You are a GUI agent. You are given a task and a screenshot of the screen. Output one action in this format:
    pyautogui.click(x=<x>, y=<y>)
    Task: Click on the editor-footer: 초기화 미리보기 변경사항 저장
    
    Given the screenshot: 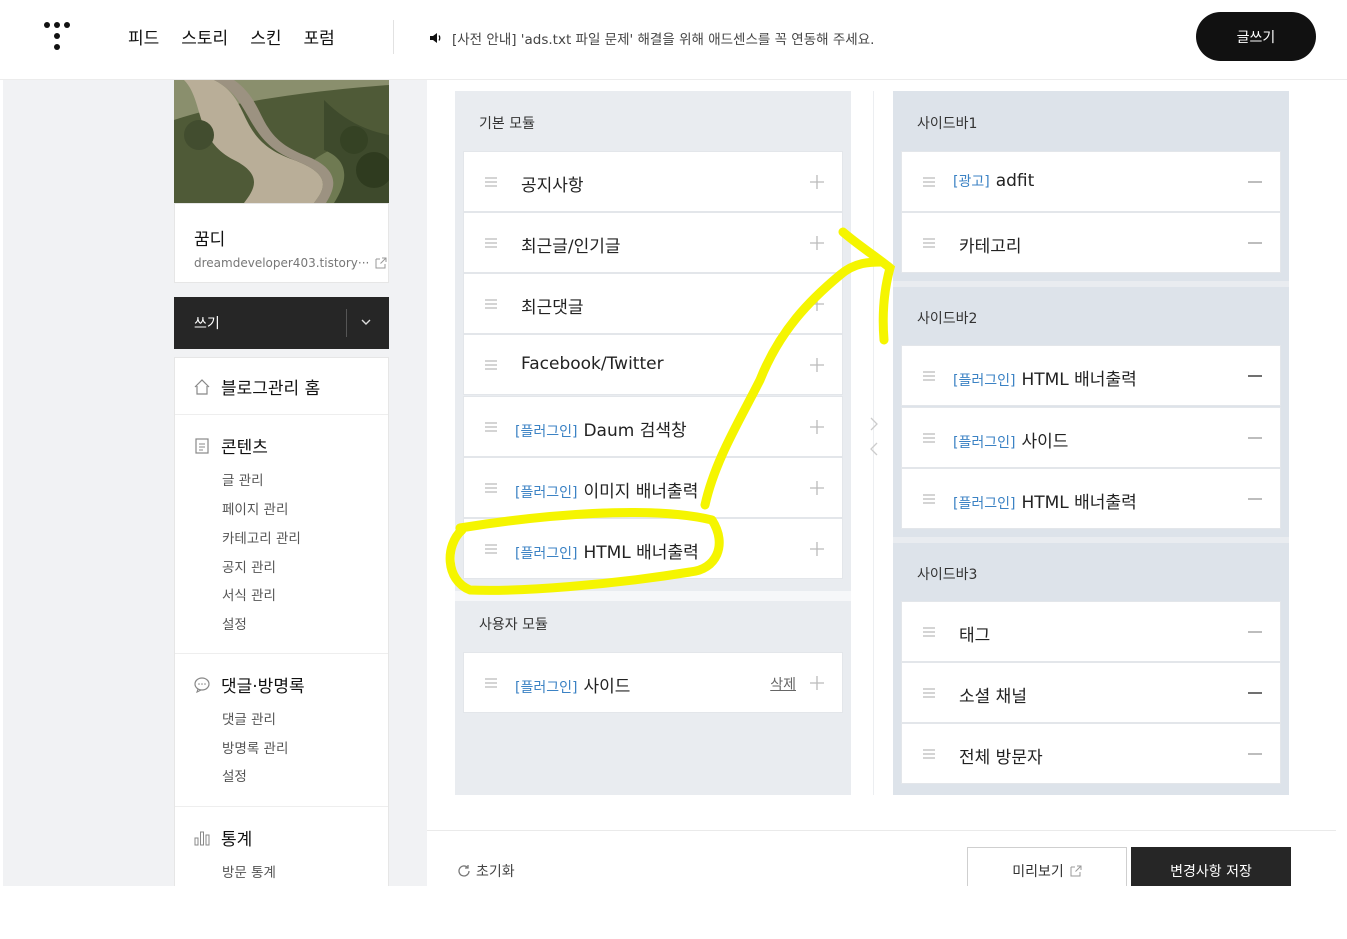 What is the action you would take?
    pyautogui.click(x=881, y=858)
    